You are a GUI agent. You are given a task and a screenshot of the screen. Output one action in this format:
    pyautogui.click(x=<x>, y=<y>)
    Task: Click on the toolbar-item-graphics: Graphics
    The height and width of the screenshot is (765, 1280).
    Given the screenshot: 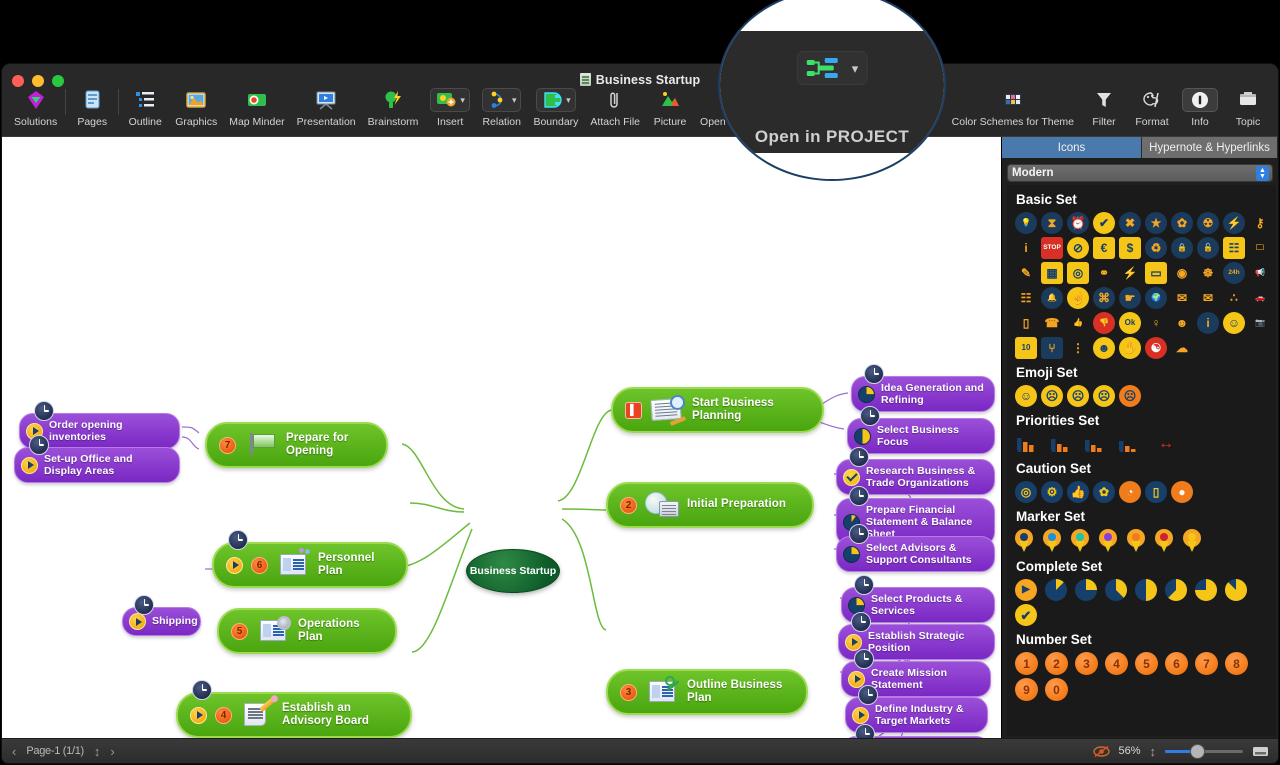 What is the action you would take?
    pyautogui.click(x=196, y=107)
    